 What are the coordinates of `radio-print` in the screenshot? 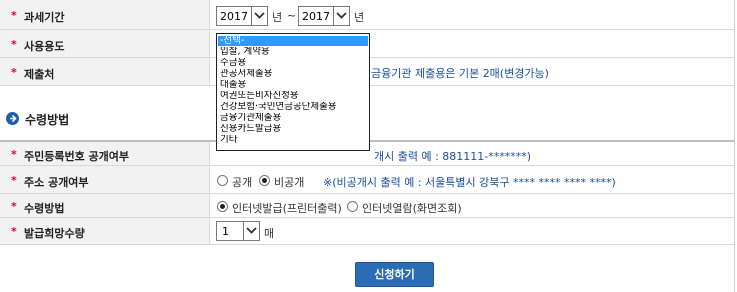 It's located at (222, 206).